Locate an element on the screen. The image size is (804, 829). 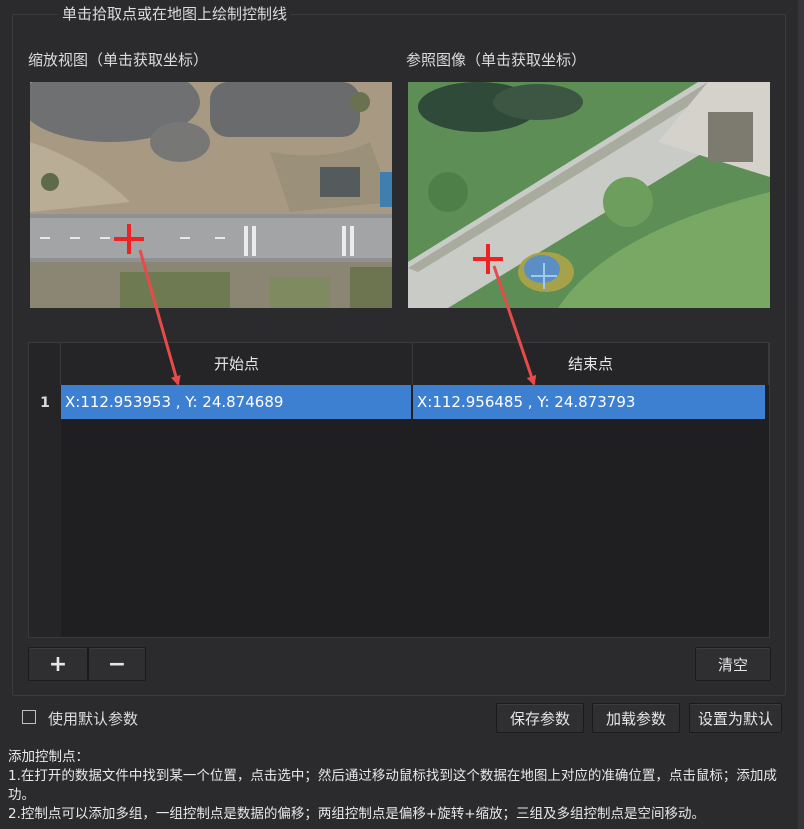
annotation-arrows is located at coordinates (337, 317).